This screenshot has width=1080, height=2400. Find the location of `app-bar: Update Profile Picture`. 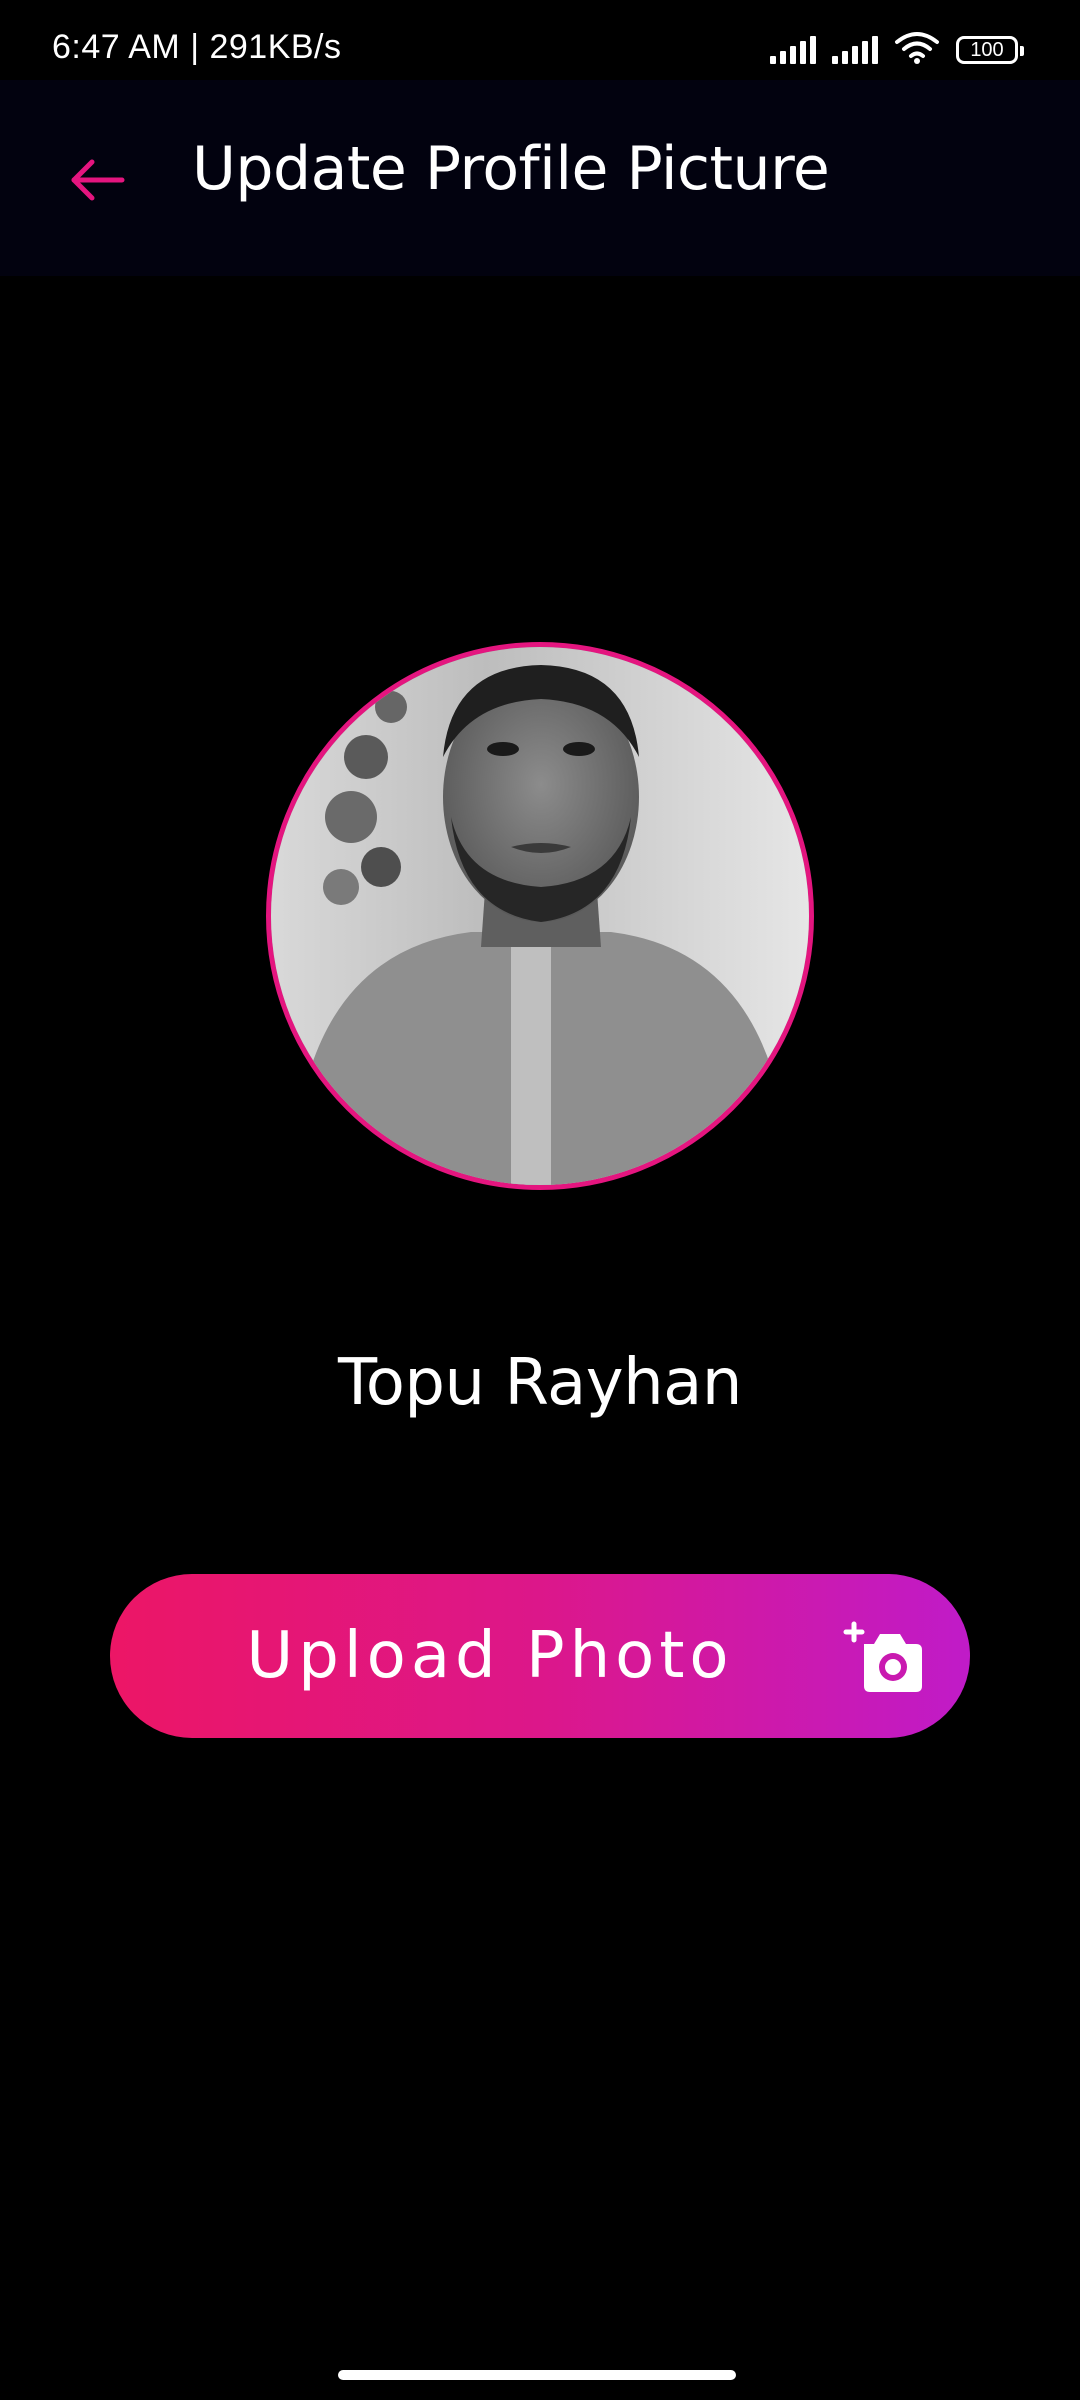

app-bar: Update Profile Picture is located at coordinates (540, 178).